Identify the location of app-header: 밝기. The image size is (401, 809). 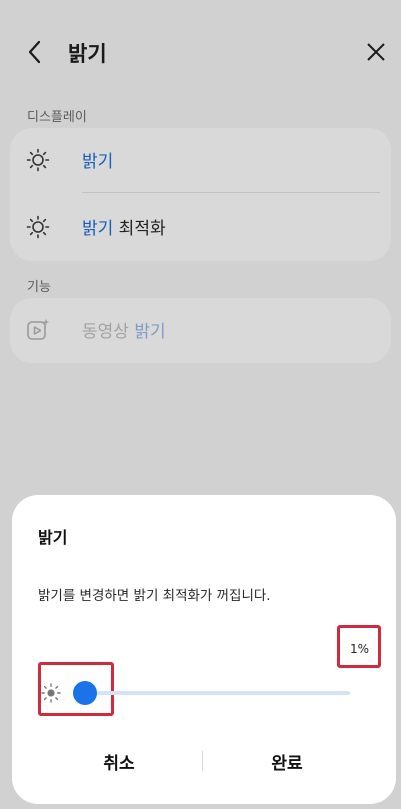
(200, 52).